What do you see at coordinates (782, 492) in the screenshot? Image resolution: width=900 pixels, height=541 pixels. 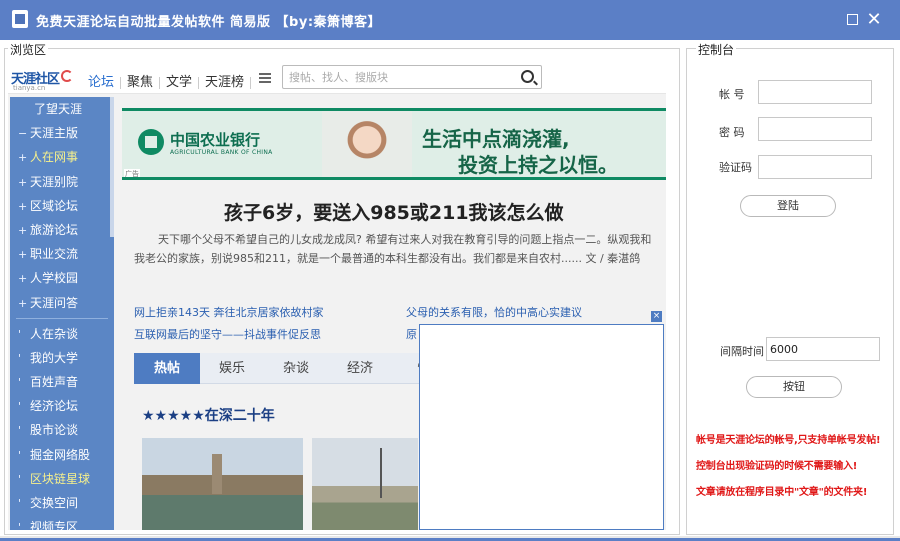 I see `note-text: 文章请放在程序目录中"文章"的文件夹!` at bounding box center [782, 492].